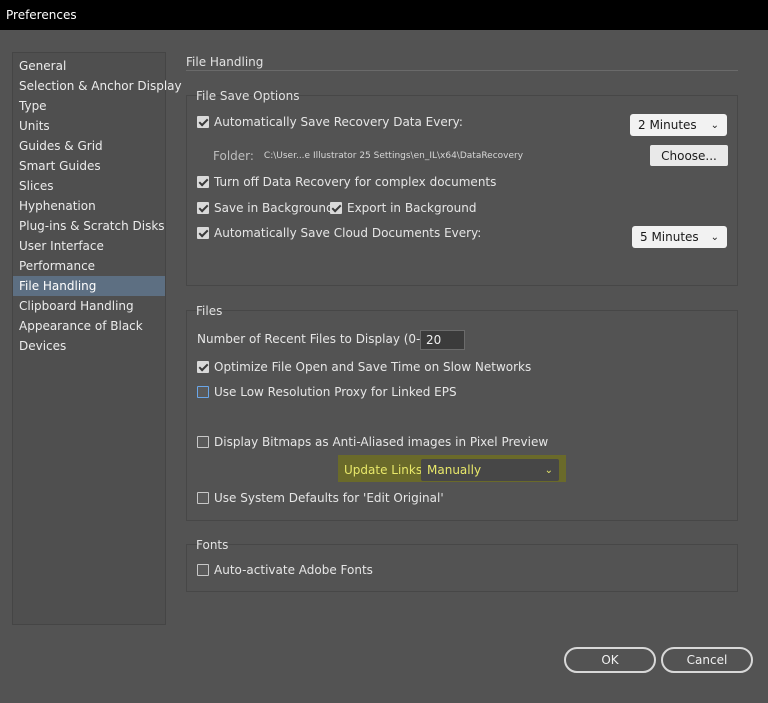  What do you see at coordinates (203, 233) in the screenshot?
I see `auto-save-cloud-checkbox` at bounding box center [203, 233].